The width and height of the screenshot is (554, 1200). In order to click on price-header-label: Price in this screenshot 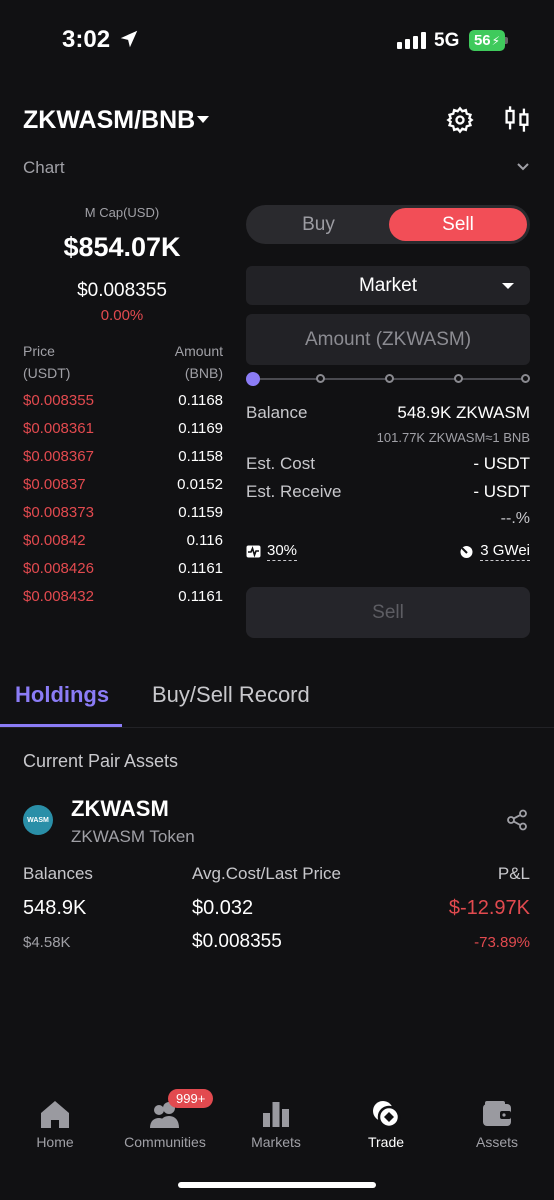, I will do `click(39, 351)`.